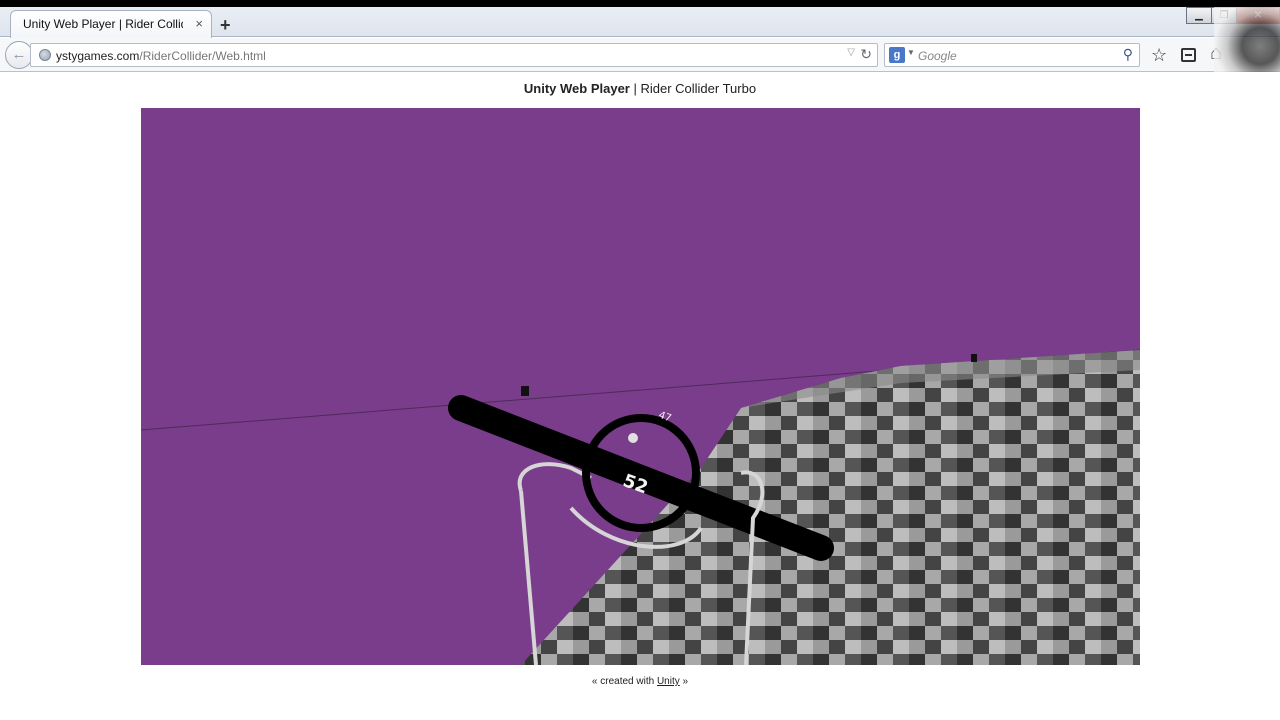  What do you see at coordinates (98, 56) in the screenshot?
I see `url-domain: ystygames.com` at bounding box center [98, 56].